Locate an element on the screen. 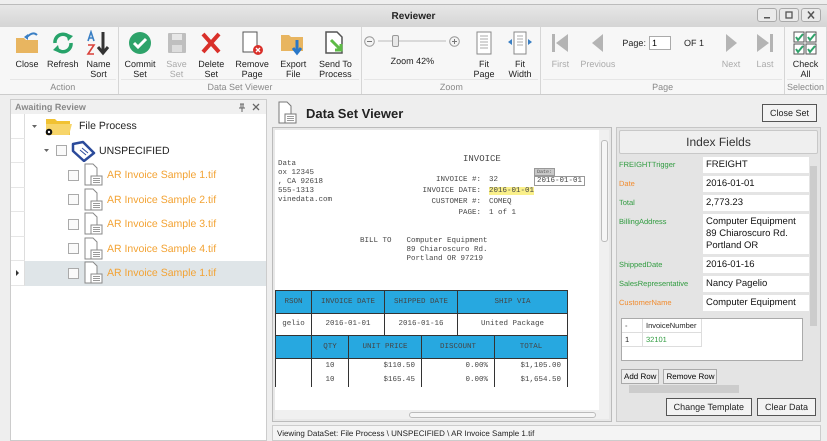 The width and height of the screenshot is (827, 441). check-all-button: Check All is located at coordinates (805, 54).